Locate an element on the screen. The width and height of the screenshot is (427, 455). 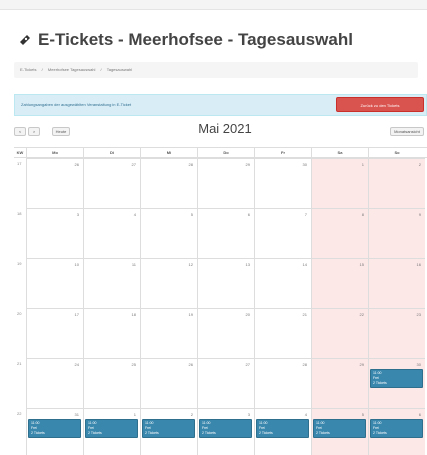
calendar-day-cell: 10 is located at coordinates (54, 283).